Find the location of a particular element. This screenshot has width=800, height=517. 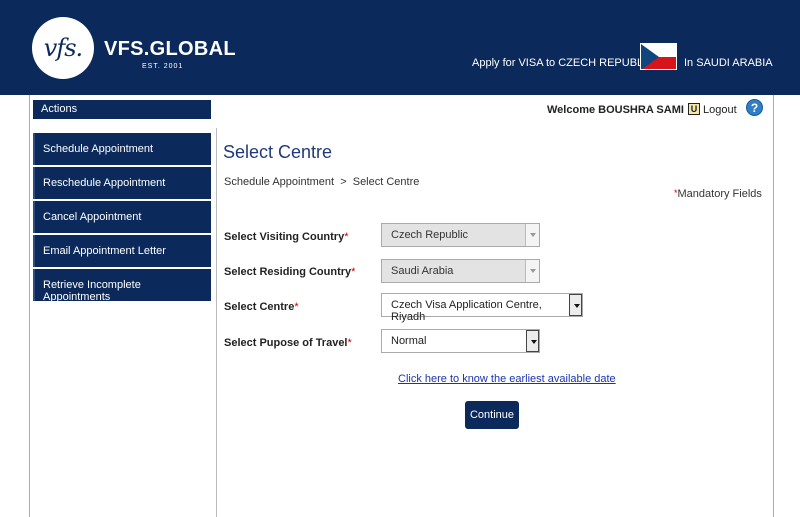

apply-text: Apply for VISA to CZECH REPUBLIC is located at coordinates (563, 63).